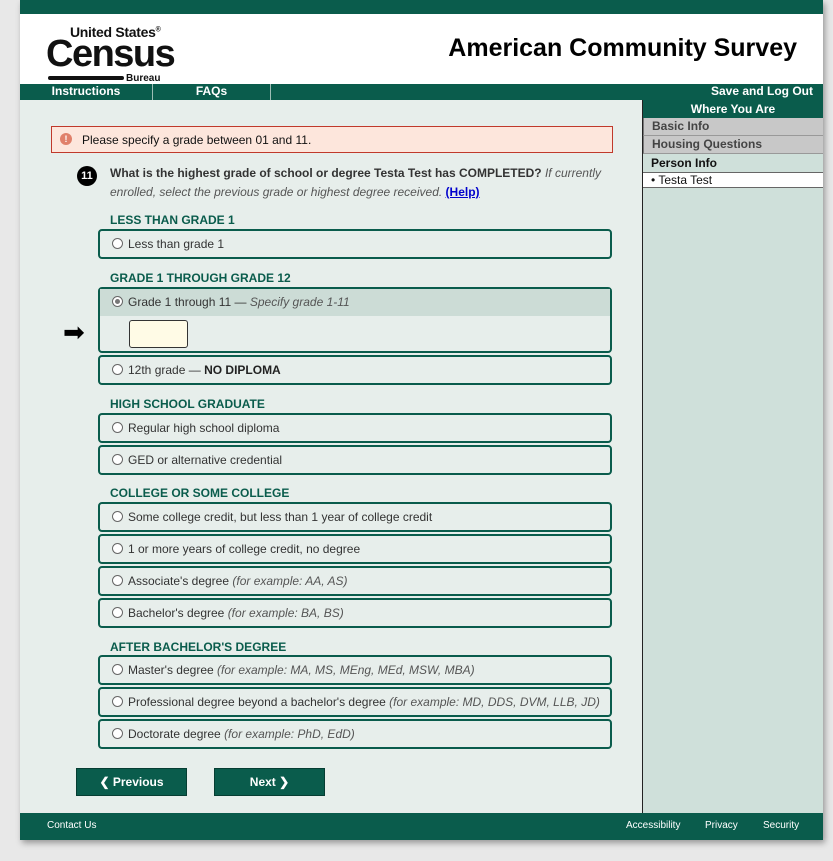 This screenshot has width=833, height=861. I want to click on grade-input, so click(158, 334).